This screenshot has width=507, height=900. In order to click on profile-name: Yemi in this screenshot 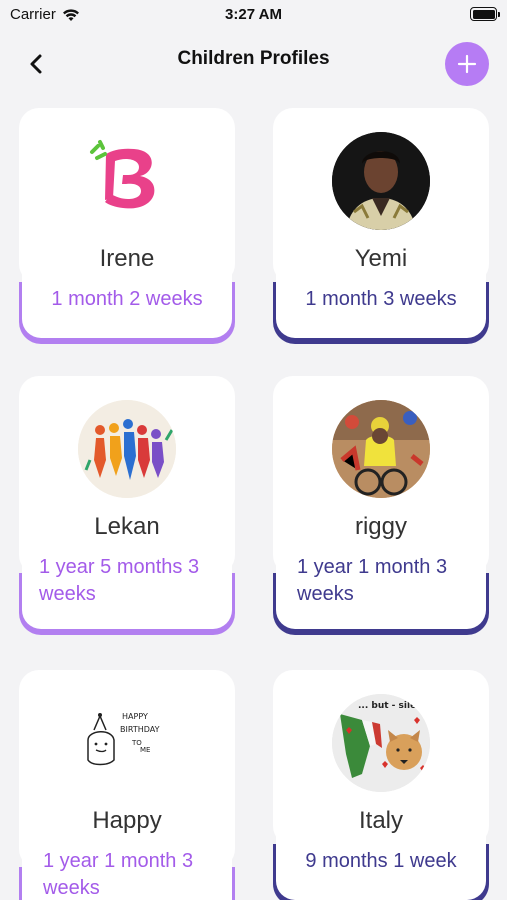, I will do `click(381, 258)`.